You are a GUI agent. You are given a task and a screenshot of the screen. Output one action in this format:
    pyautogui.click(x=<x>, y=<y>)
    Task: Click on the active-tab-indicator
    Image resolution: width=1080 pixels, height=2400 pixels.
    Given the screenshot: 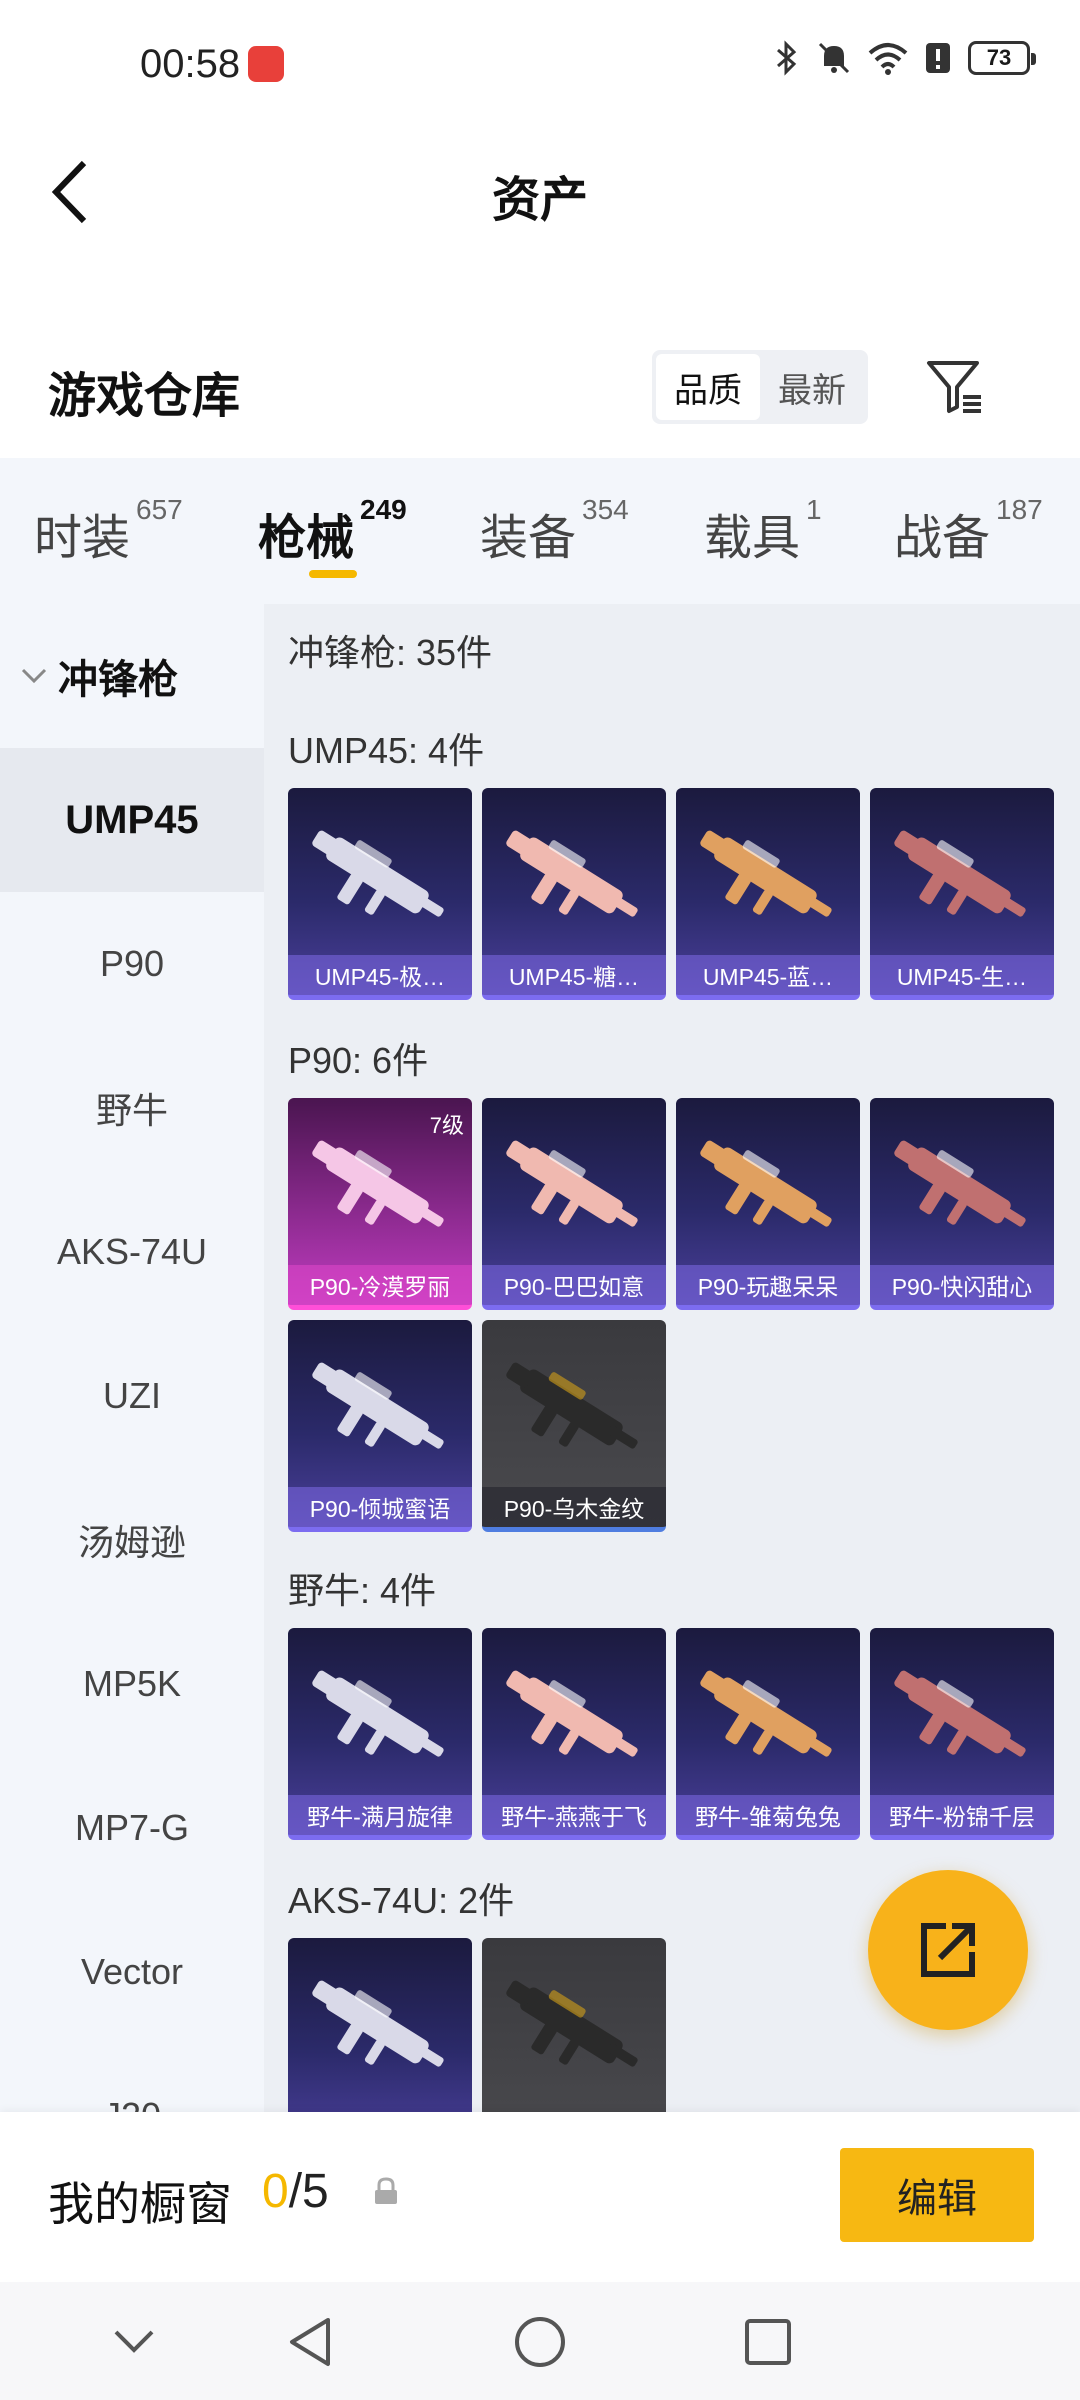 What is the action you would take?
    pyautogui.click(x=333, y=574)
    